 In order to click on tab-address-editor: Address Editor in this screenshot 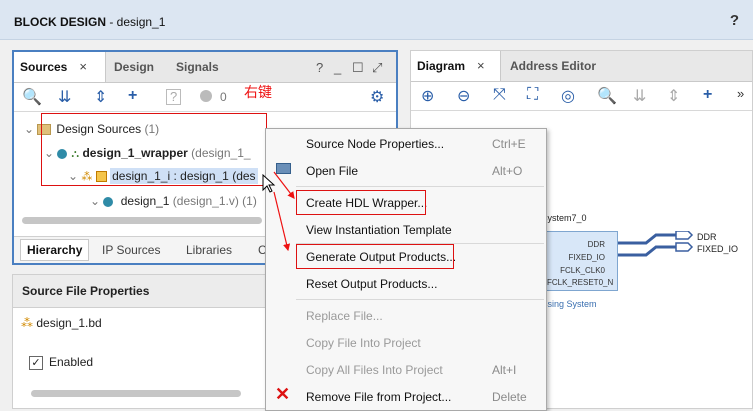, I will do `click(553, 66)`.